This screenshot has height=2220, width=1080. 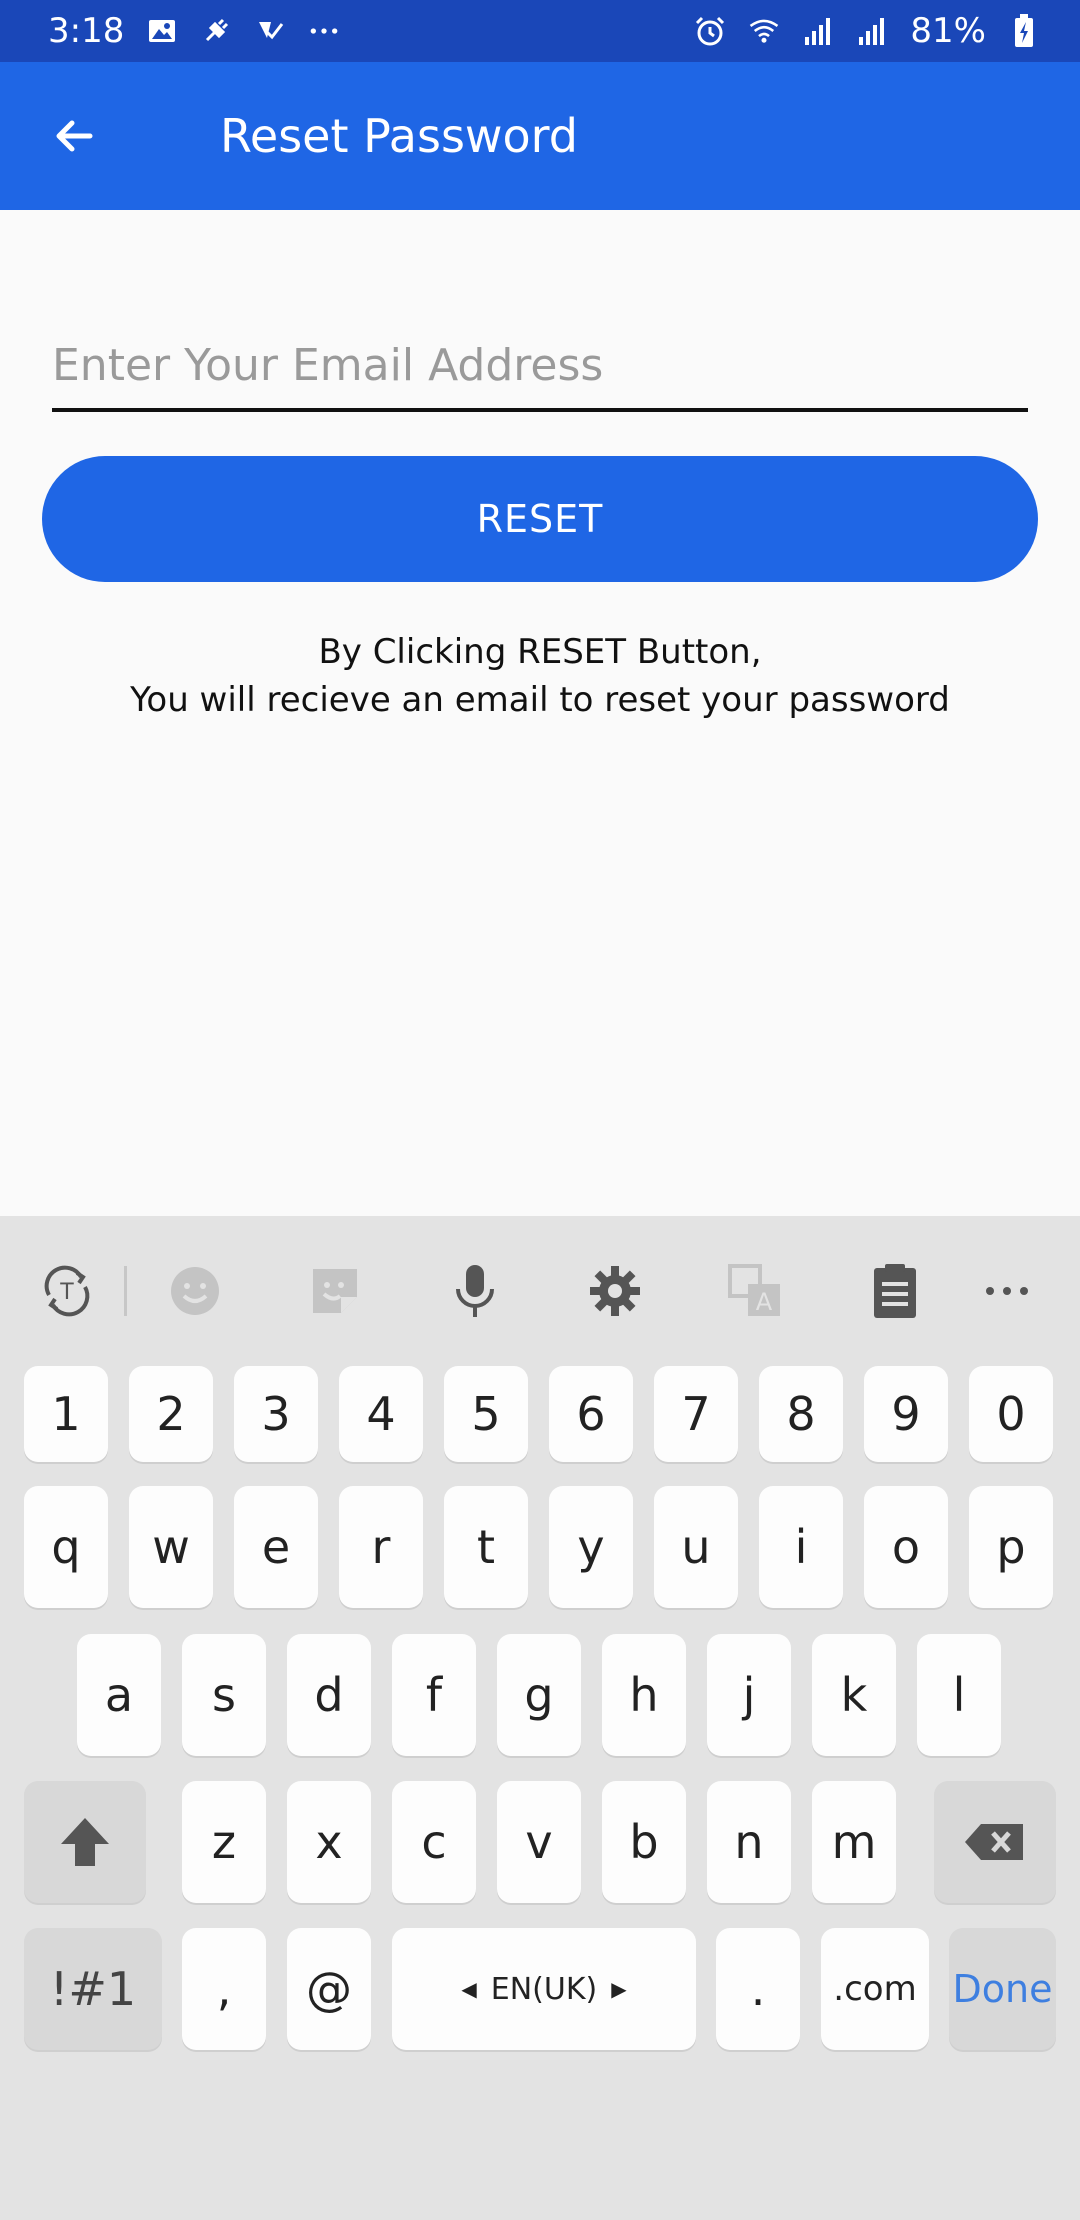 I want to click on key-x: x, so click(x=329, y=1842).